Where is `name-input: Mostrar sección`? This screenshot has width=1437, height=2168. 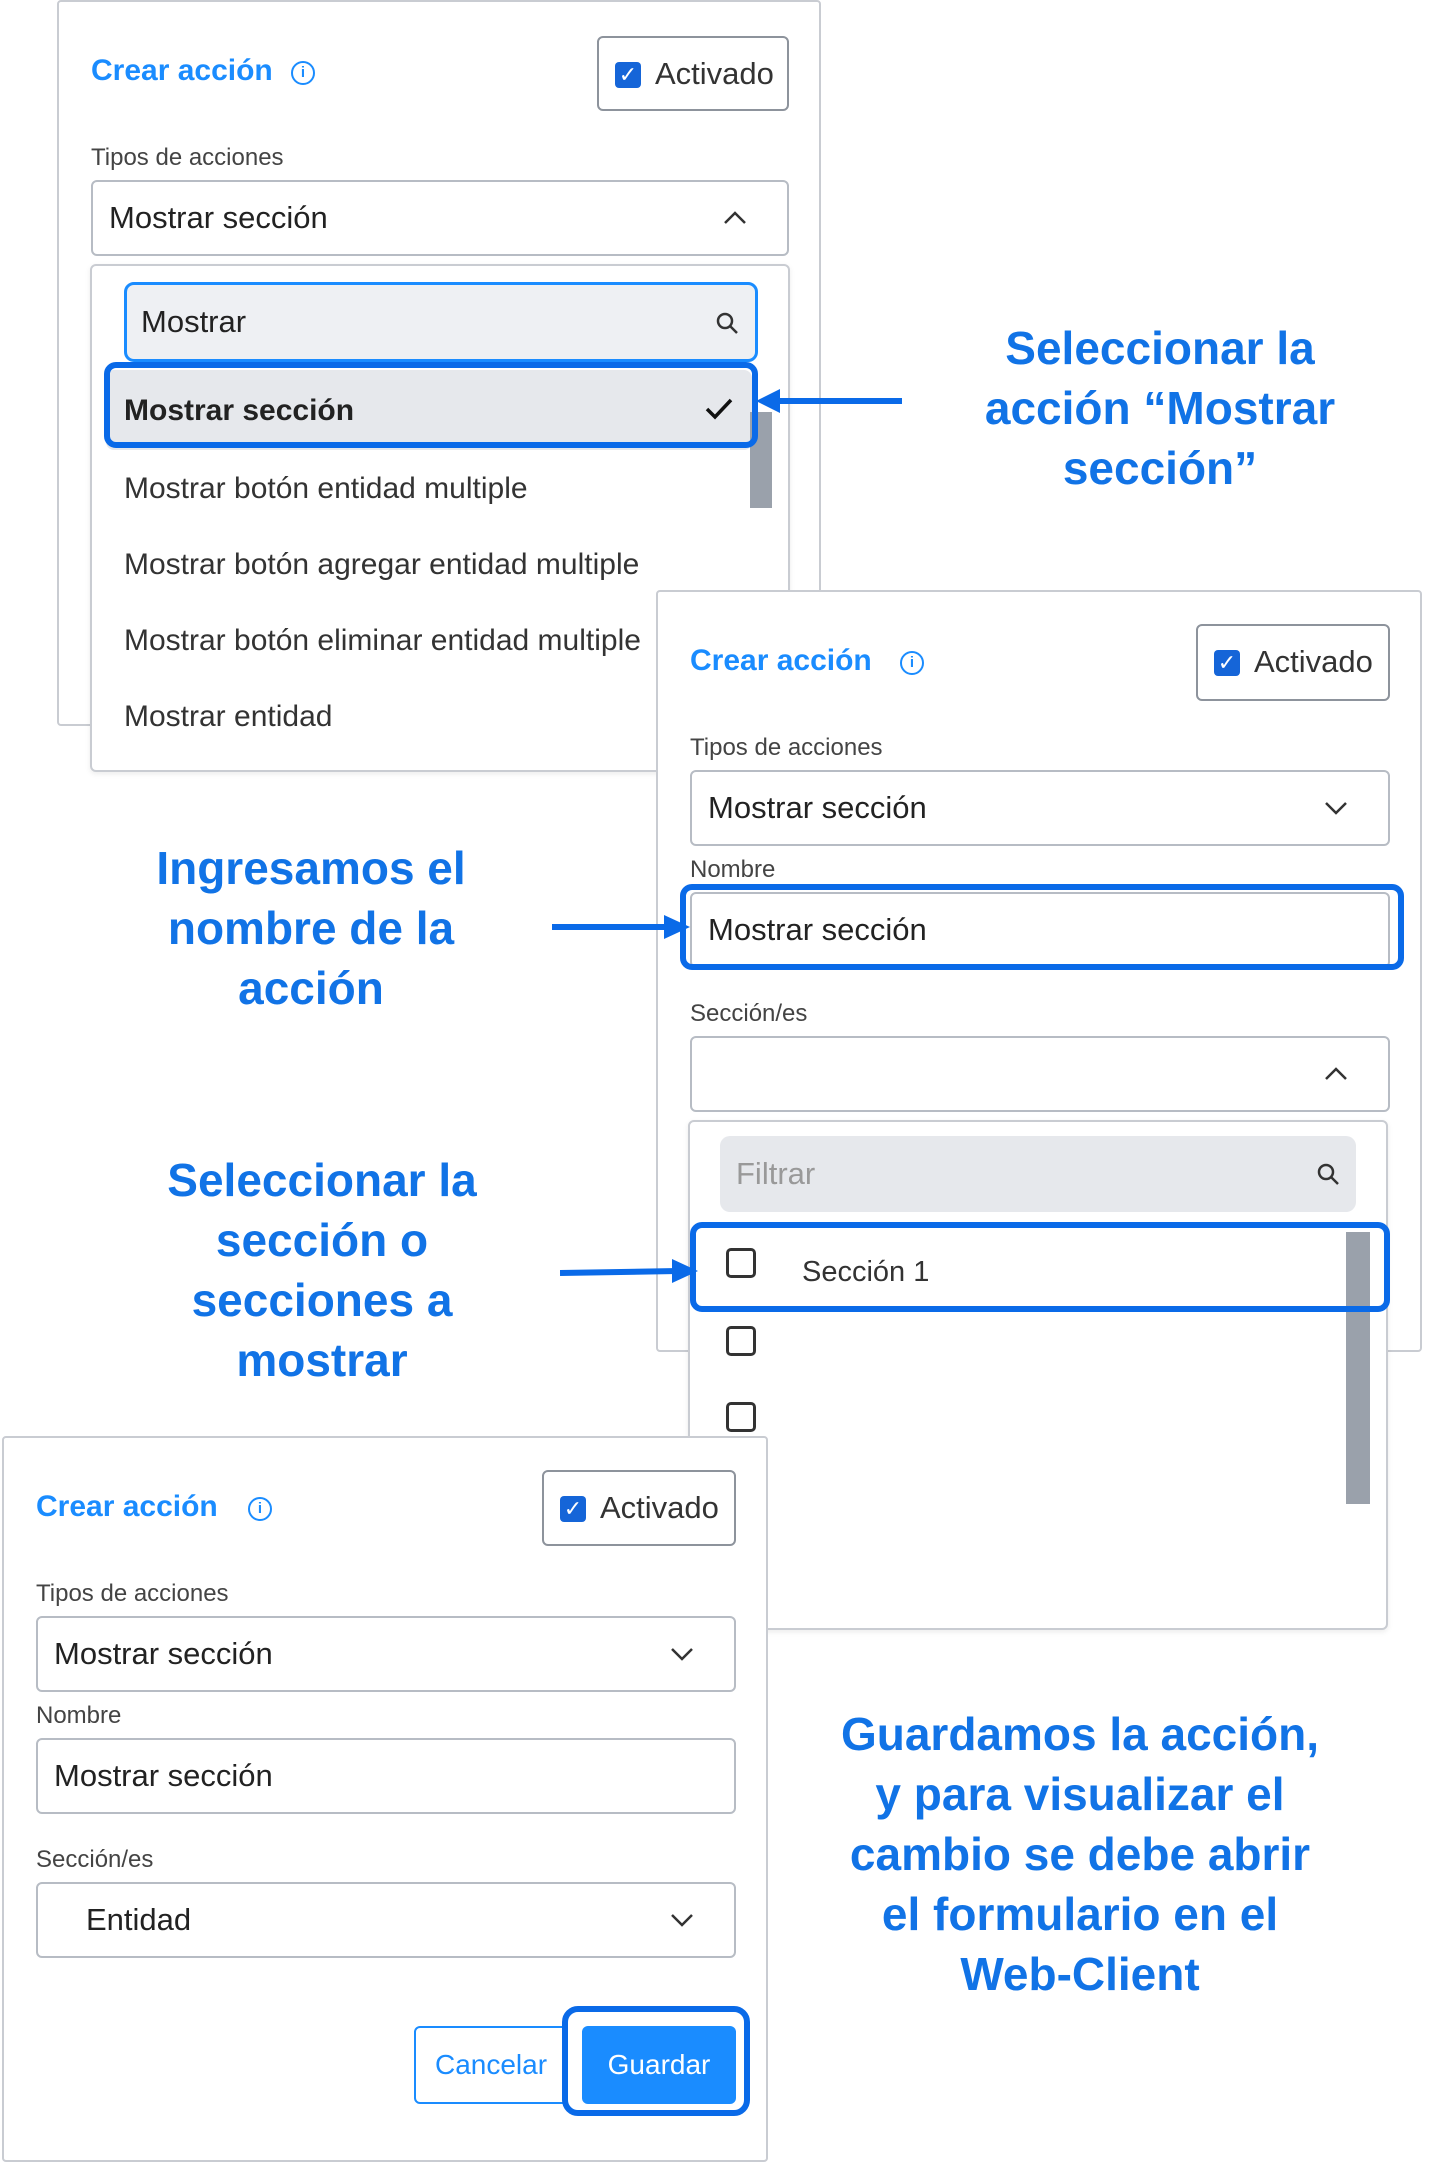 name-input: Mostrar sección is located at coordinates (386, 1776).